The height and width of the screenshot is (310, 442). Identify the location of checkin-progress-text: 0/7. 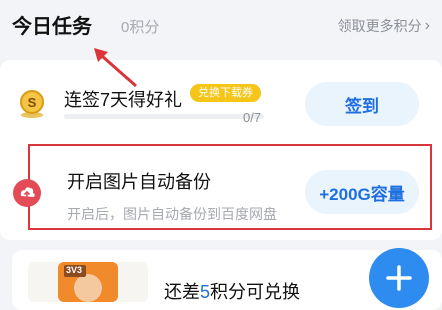
(252, 117).